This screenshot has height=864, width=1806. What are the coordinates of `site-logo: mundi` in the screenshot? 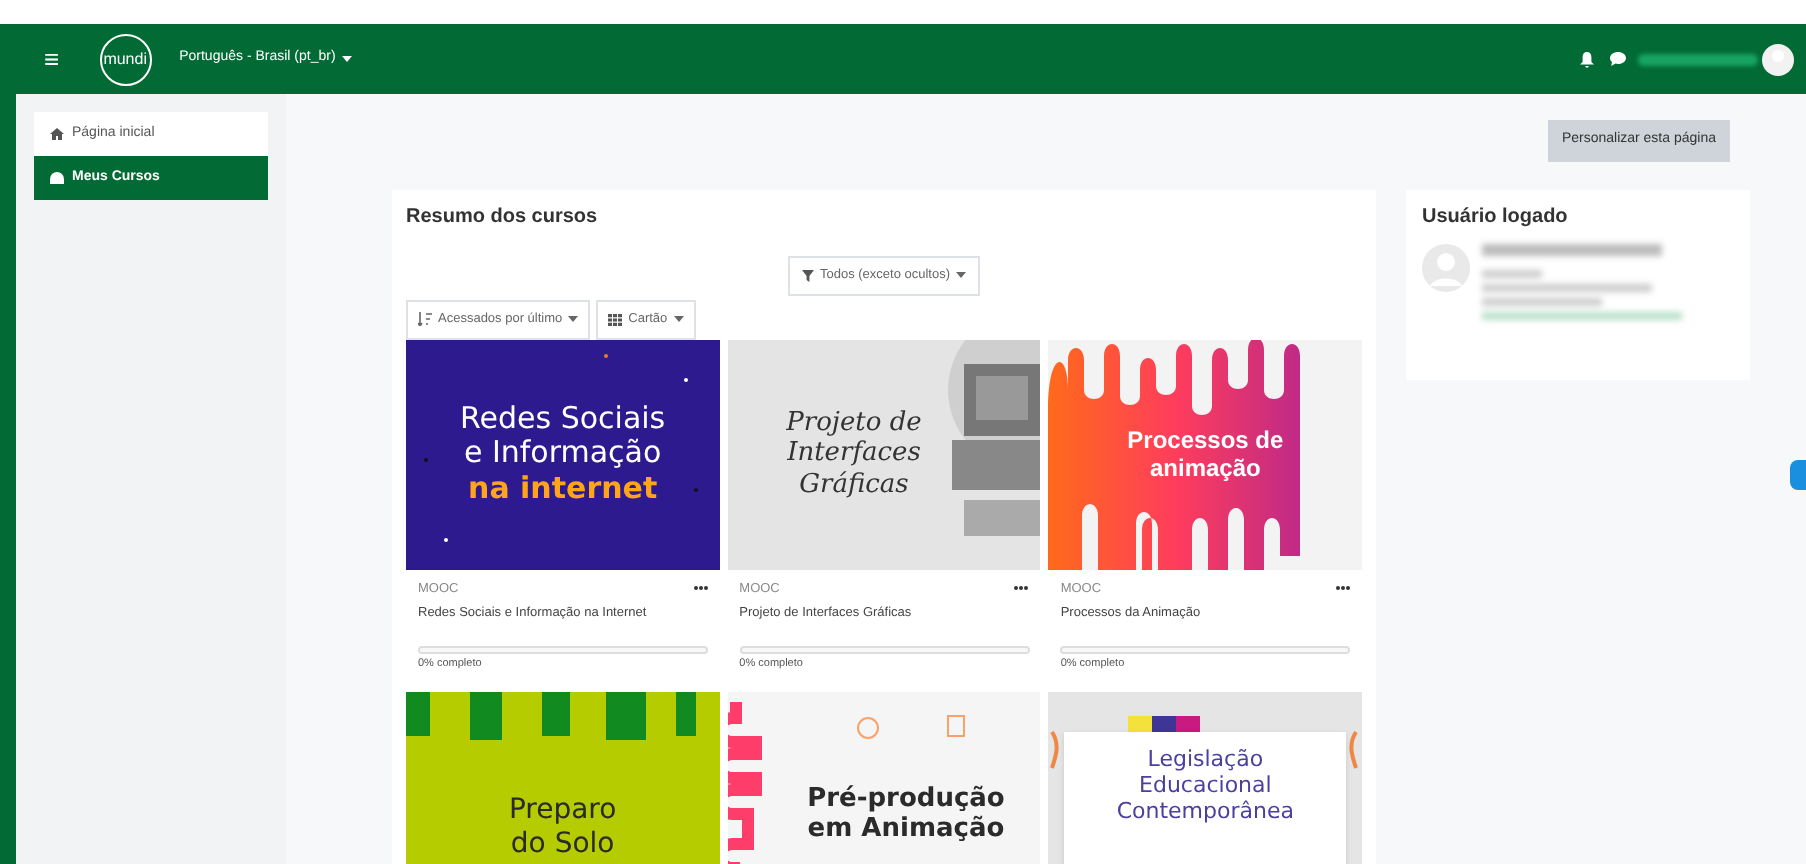 It's located at (125, 59).